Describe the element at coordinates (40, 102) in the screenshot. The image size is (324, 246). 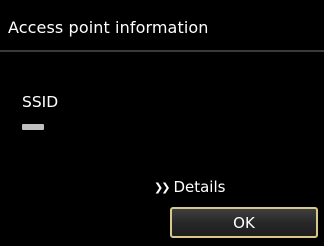
I see `ssid-label: SSID` at that location.